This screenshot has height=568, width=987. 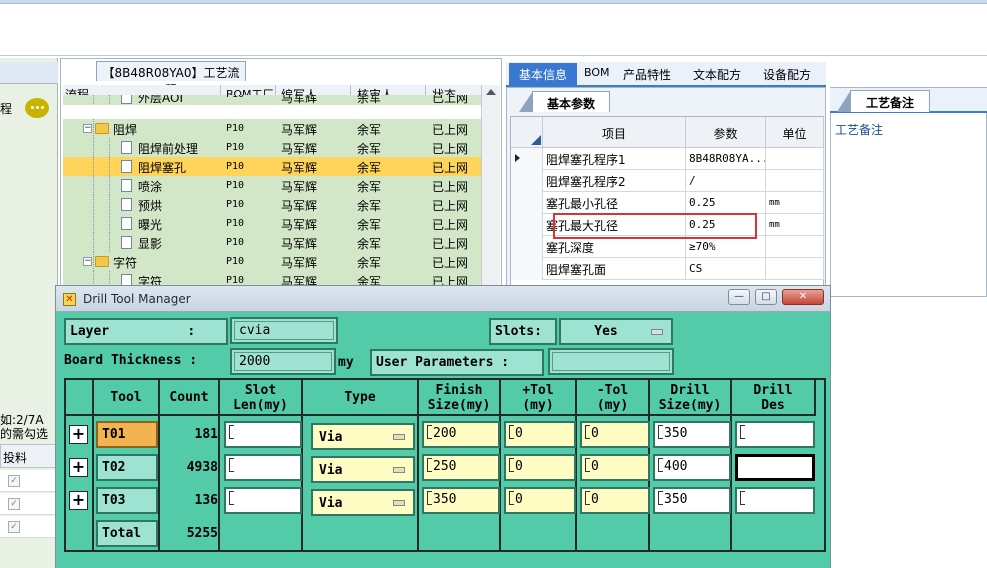 I want to click on param-value: ≥70%, so click(x=726, y=247).